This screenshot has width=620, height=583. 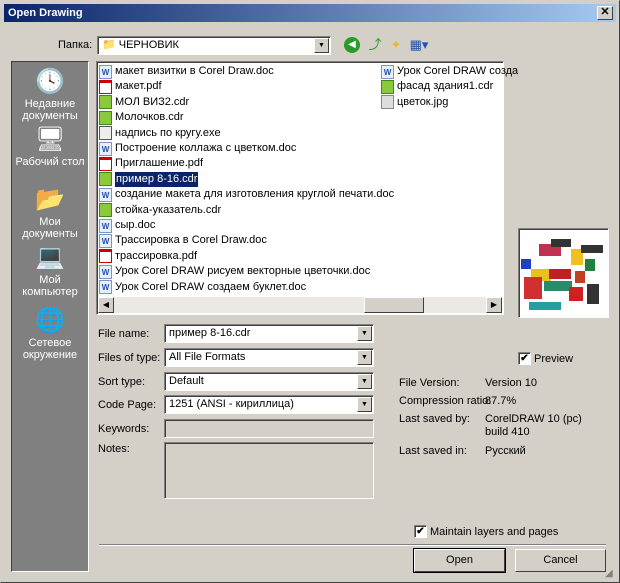 What do you see at coordinates (149, 117) in the screenshot?
I see `file-name: Молочков.cdr` at bounding box center [149, 117].